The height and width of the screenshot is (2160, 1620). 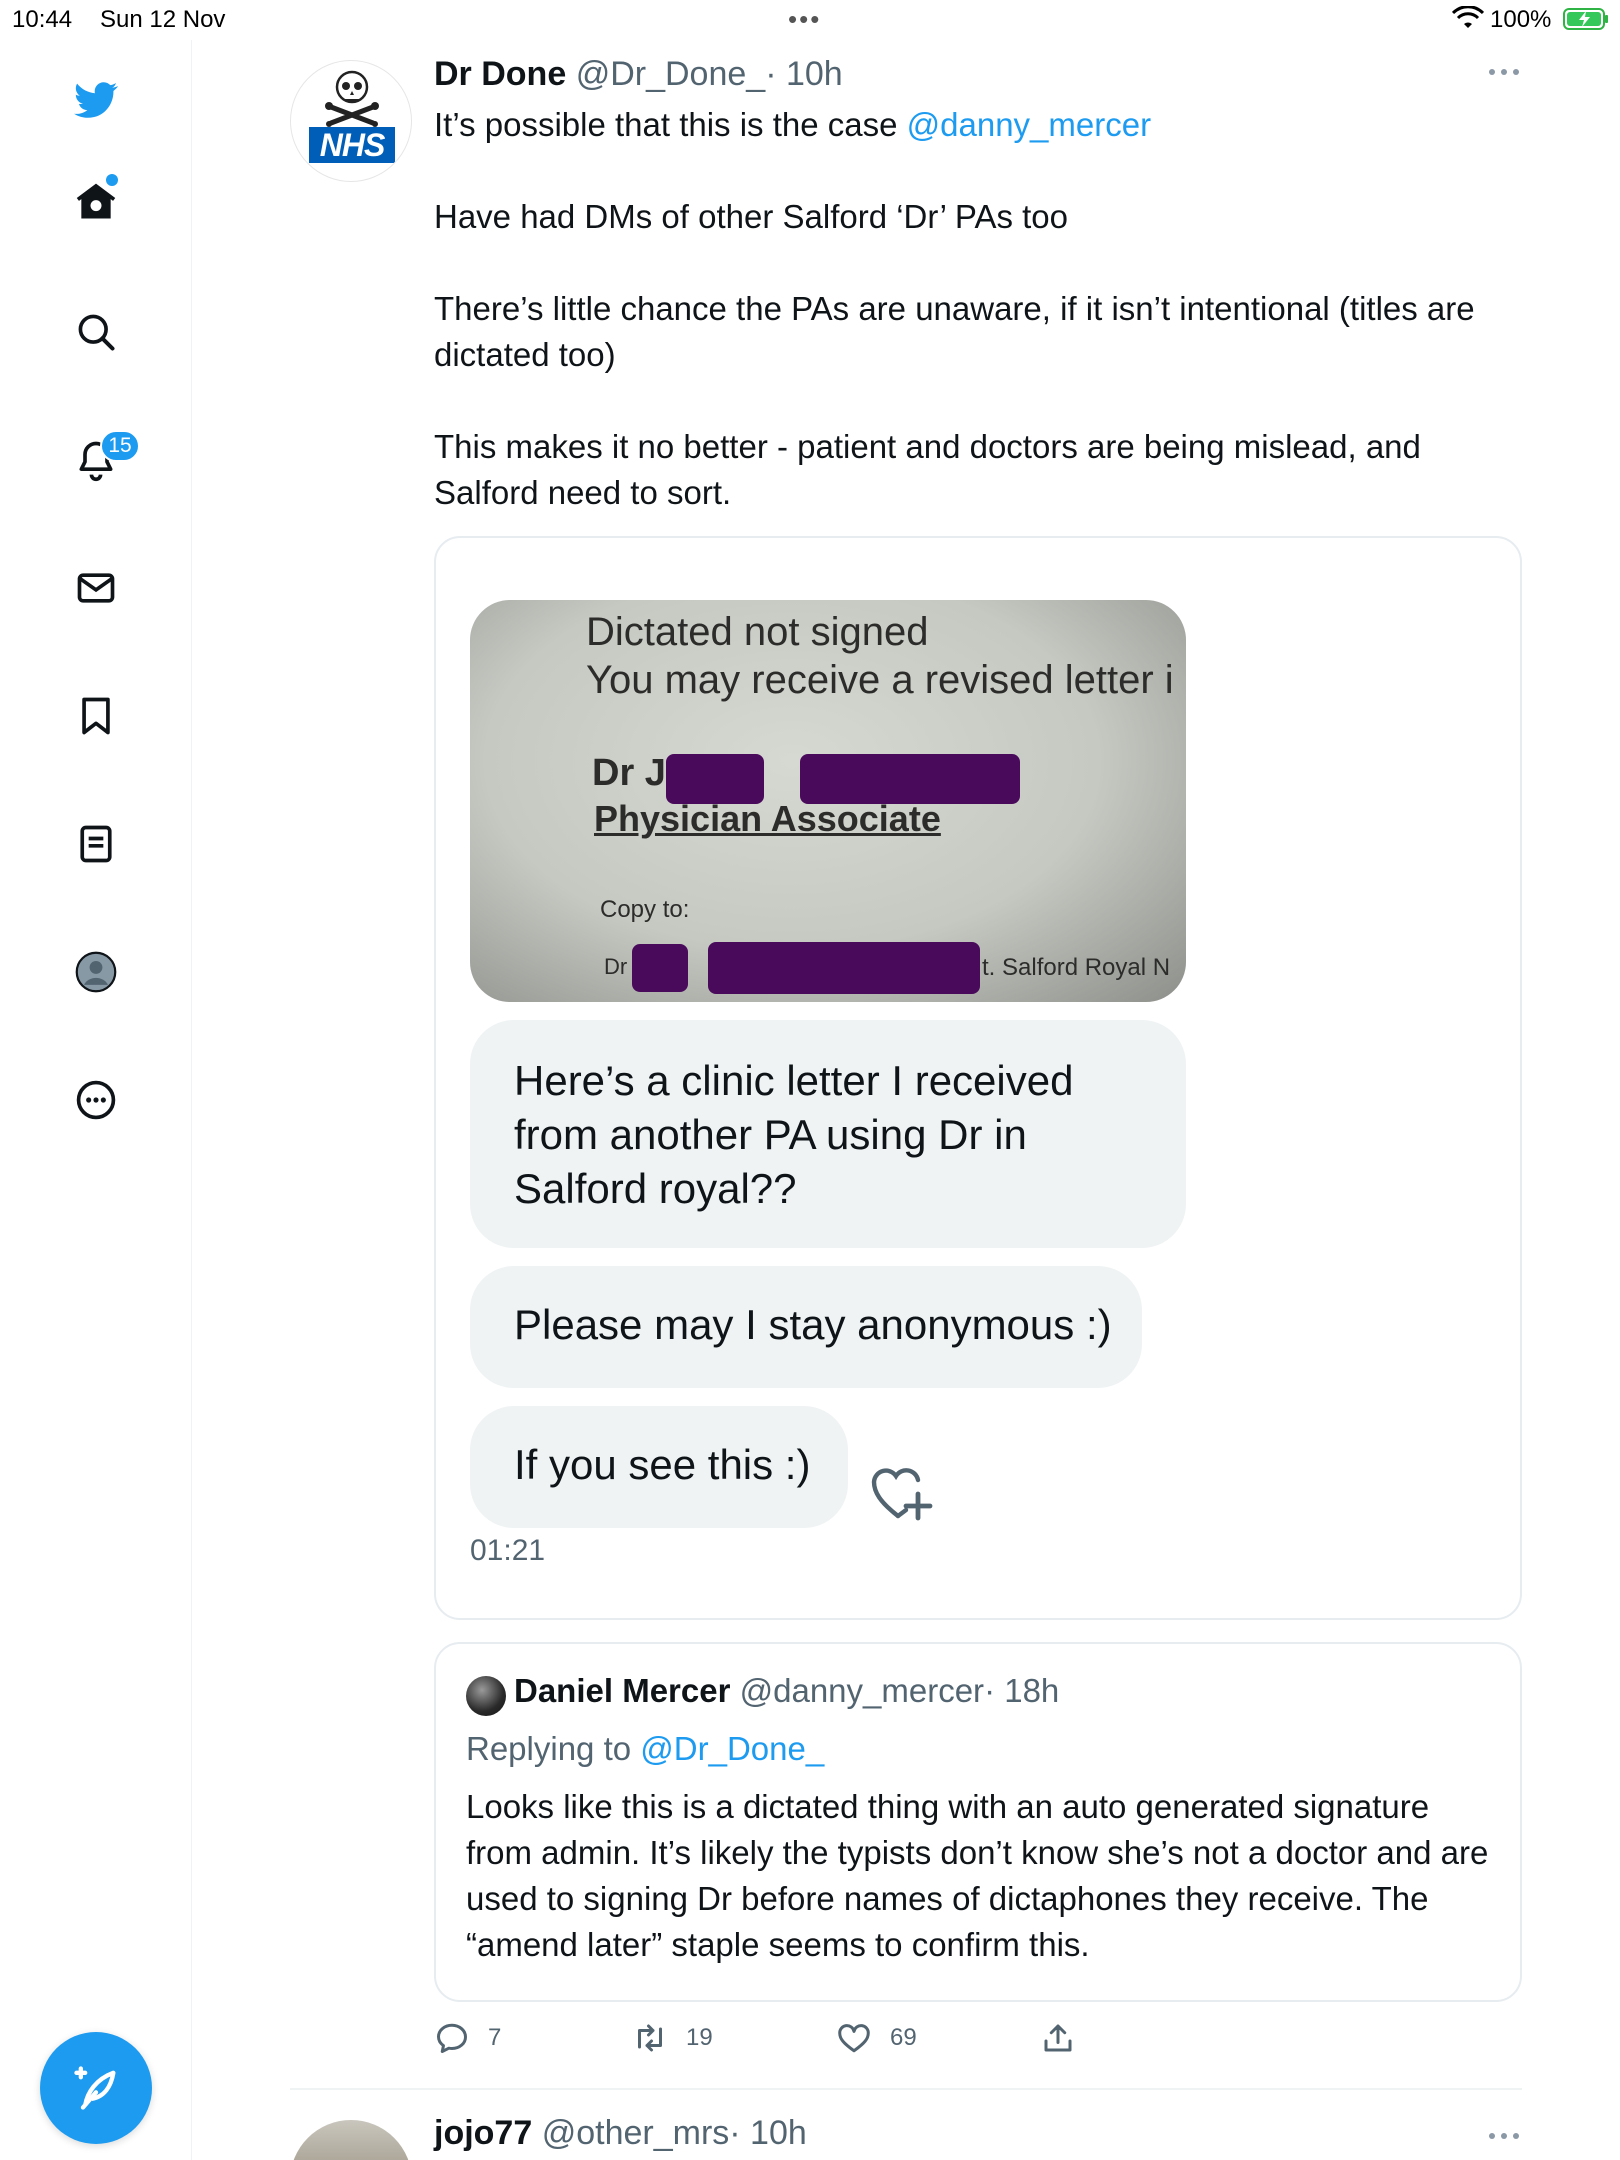 I want to click on letter-cc-prefix: Dr, so click(x=616, y=966).